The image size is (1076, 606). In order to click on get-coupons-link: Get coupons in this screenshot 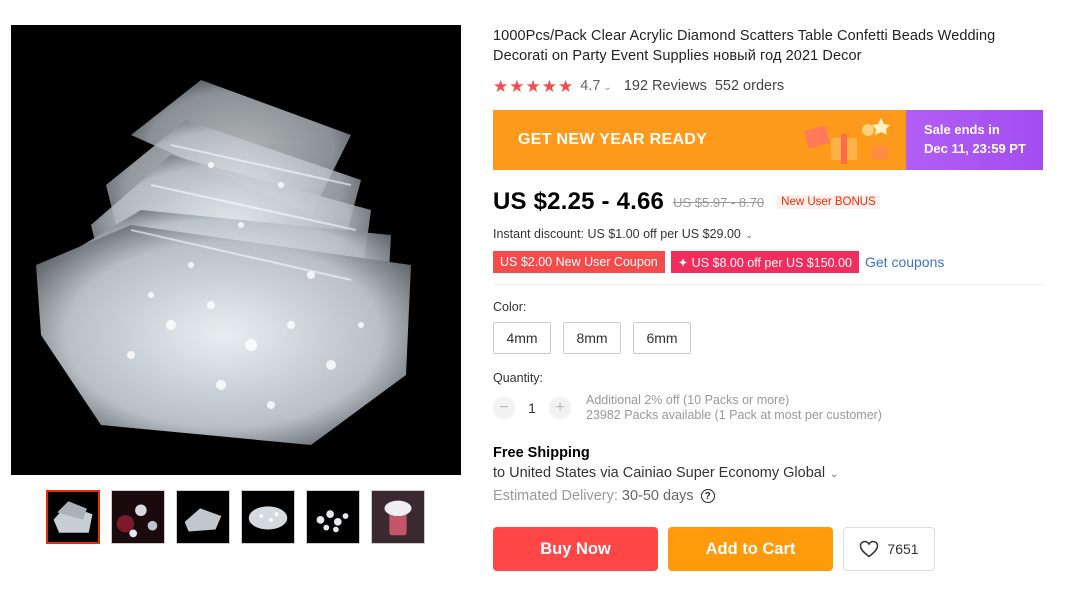, I will do `click(904, 262)`.